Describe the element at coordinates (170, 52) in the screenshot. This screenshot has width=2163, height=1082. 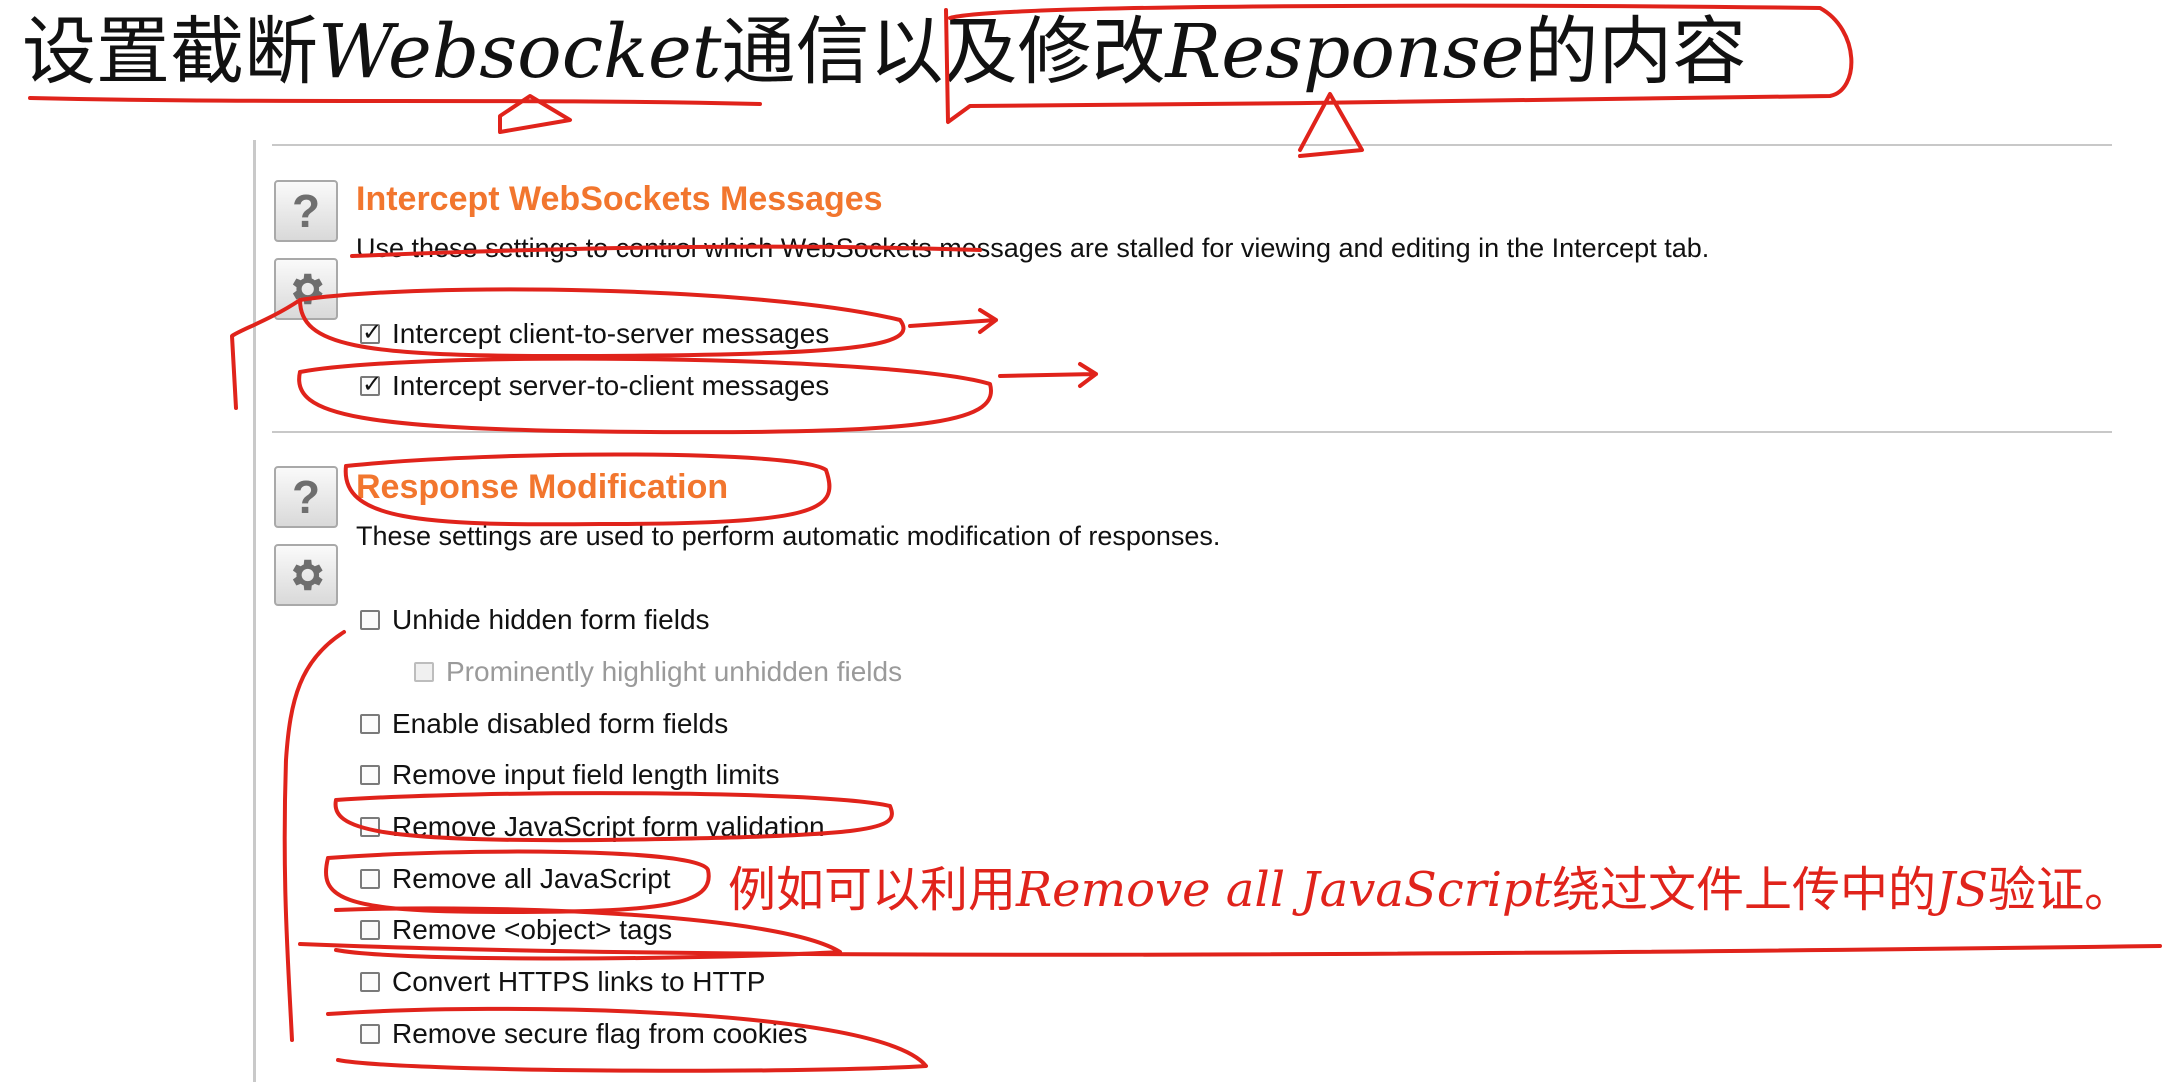
I see `caption-text: 设置截断` at that location.